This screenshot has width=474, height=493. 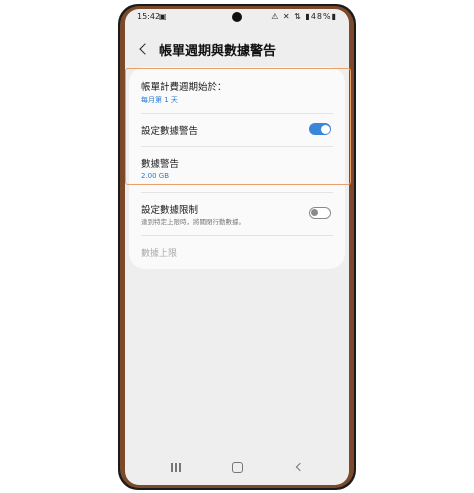 What do you see at coordinates (304, 16) in the screenshot?
I see `status-icons-battery: ⚠ ✕ ⇅ ▮48%▮` at bounding box center [304, 16].